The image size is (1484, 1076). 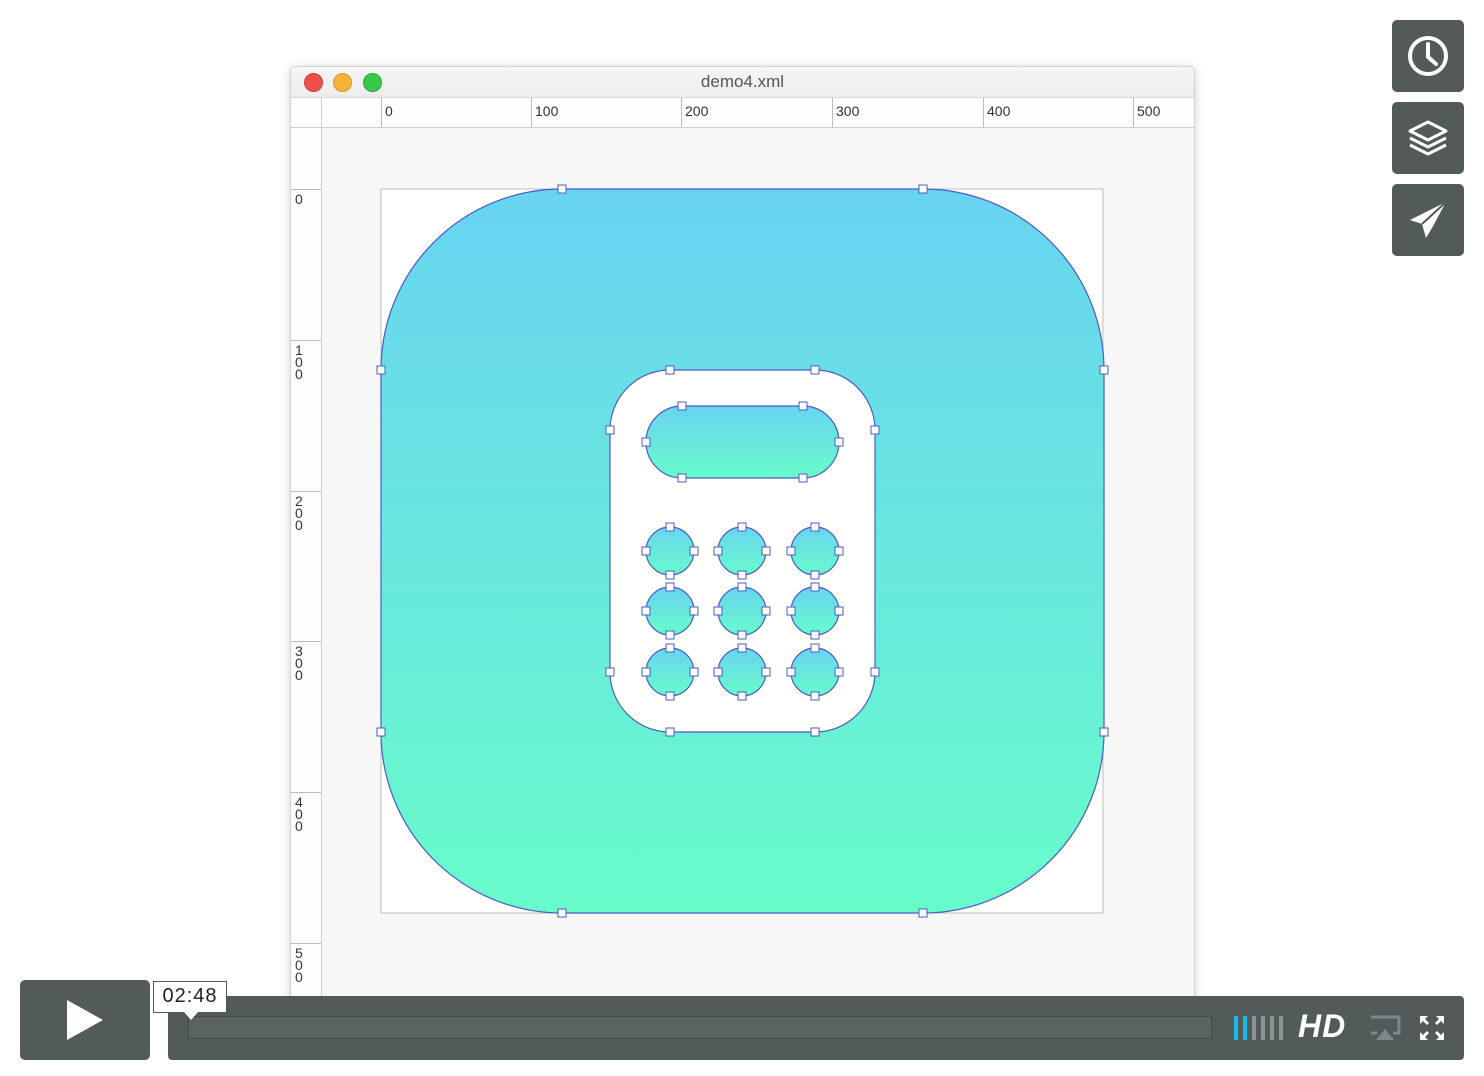 I want to click on player-control-bar: HD, so click(x=816, y=1028).